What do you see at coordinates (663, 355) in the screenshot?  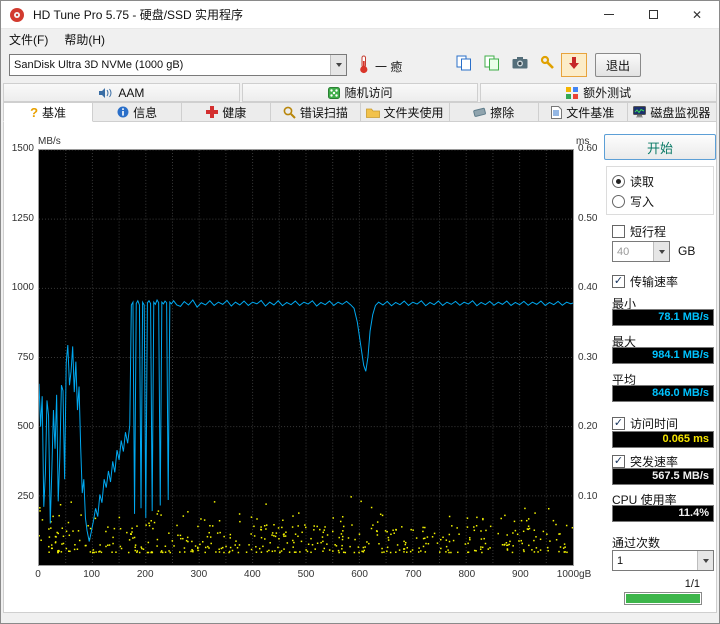 I see `max-value: 984.1 MB/s` at bounding box center [663, 355].